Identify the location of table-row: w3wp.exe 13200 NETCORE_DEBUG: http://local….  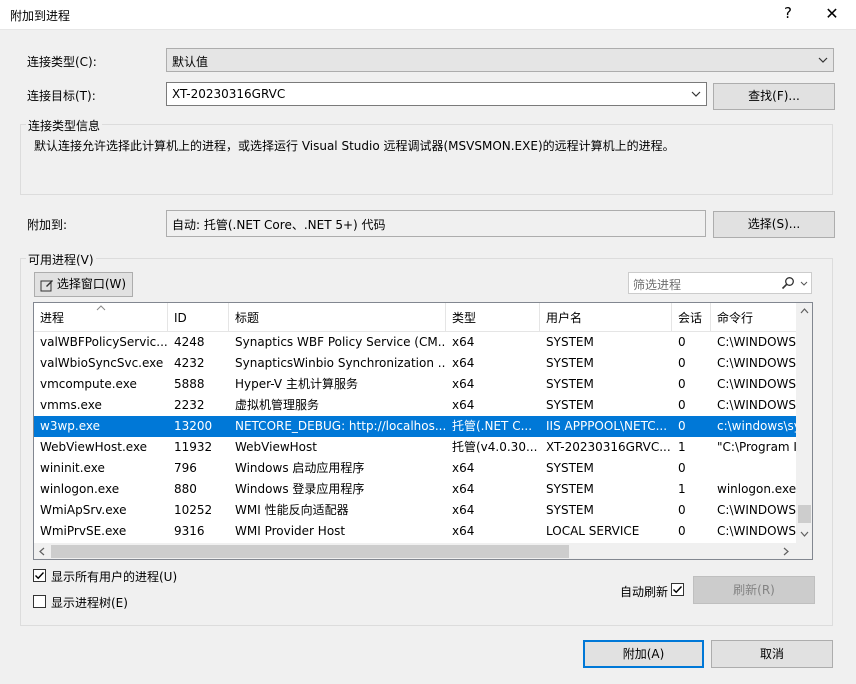
(415, 426).